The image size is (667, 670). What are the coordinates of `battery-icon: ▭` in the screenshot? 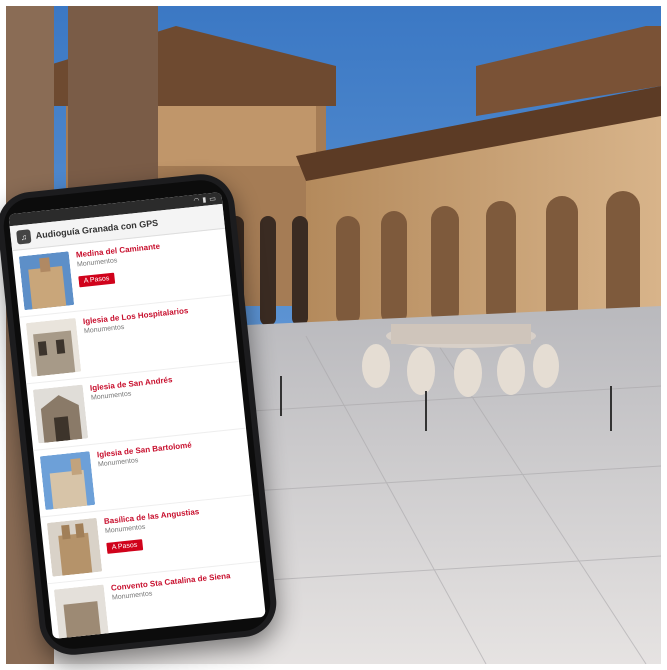 It's located at (212, 199).